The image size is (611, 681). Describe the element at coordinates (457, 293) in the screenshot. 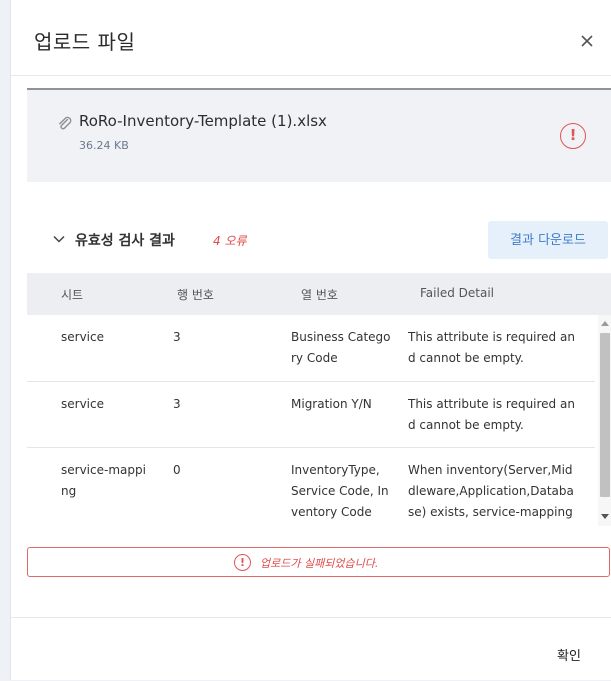

I see `column-header-detail: Failed Detail` at that location.